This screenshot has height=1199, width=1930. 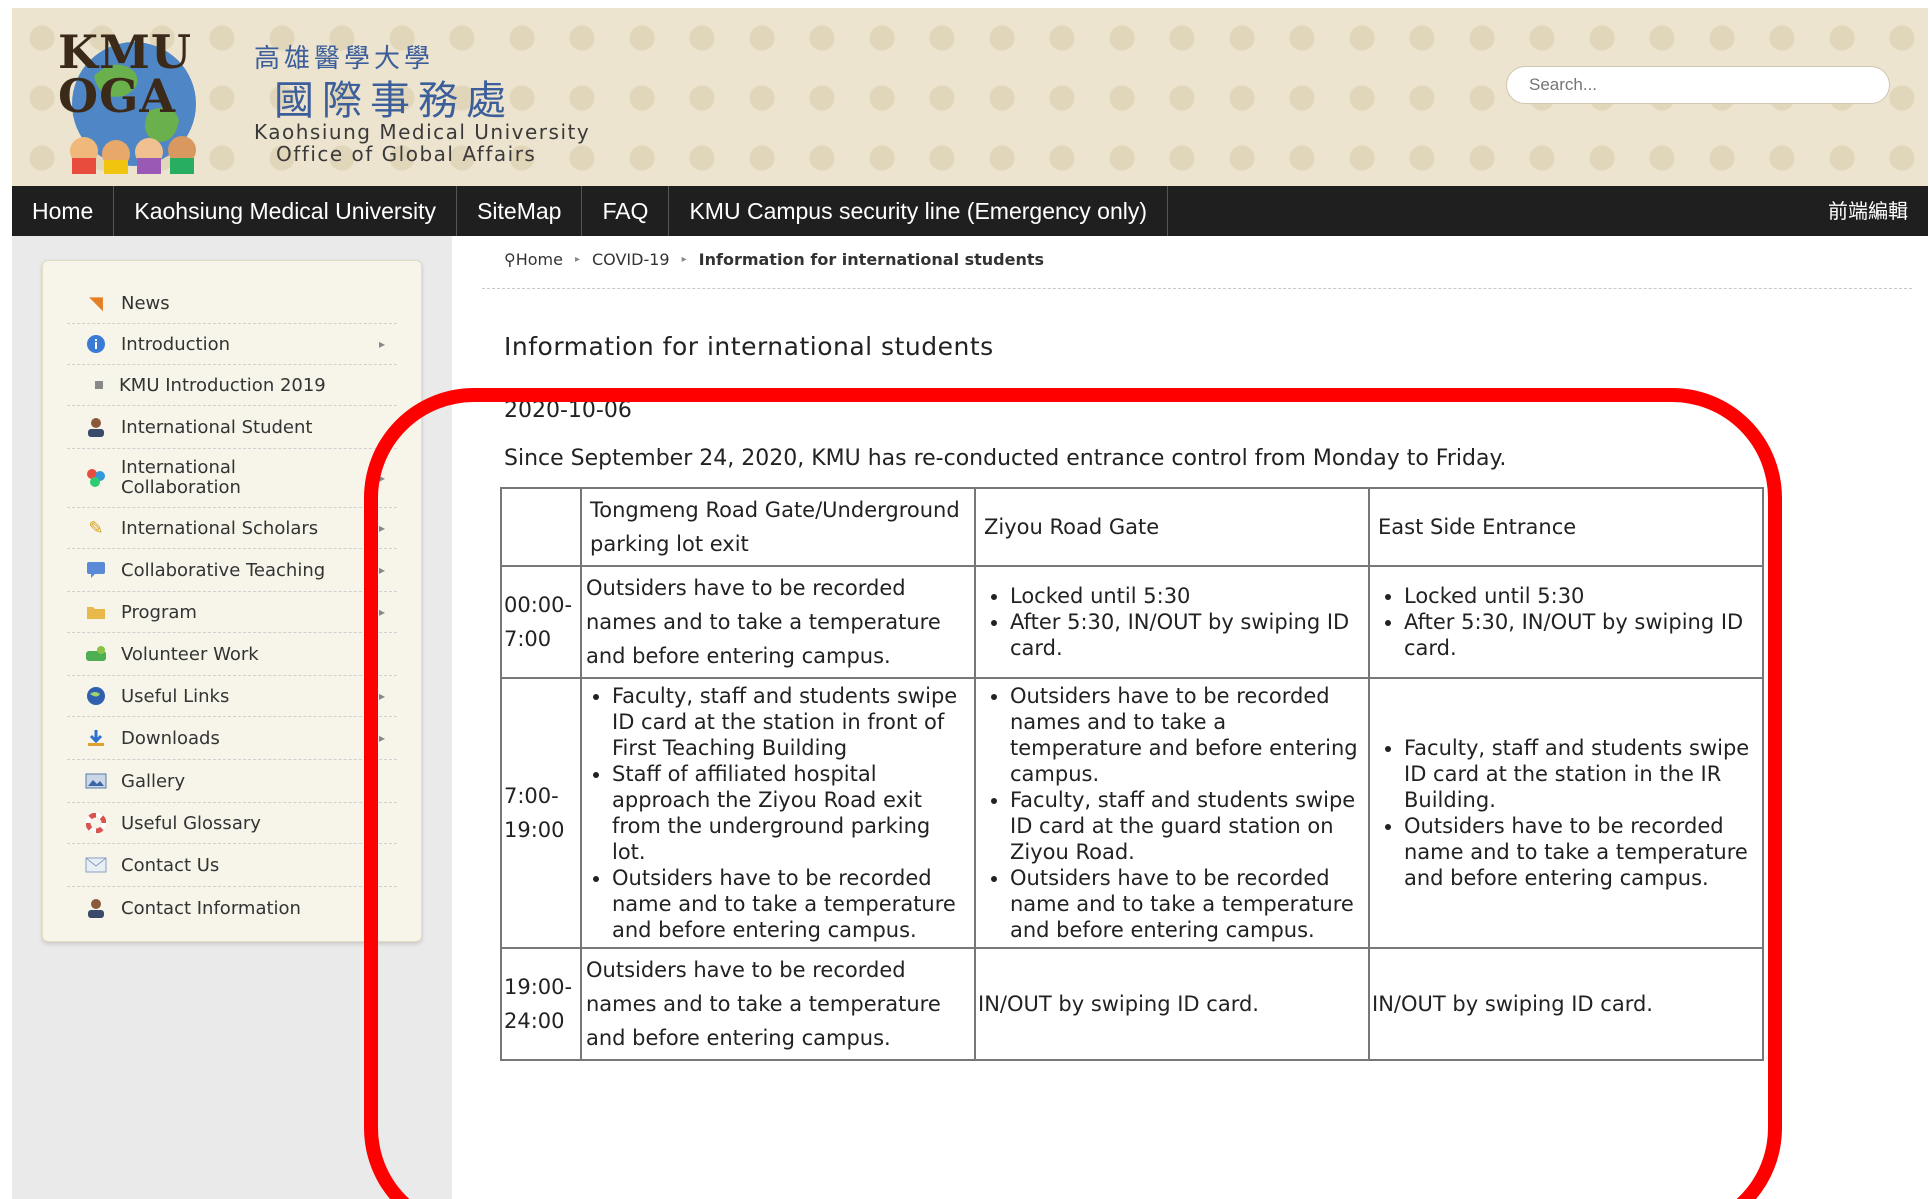 I want to click on collaboration-icon, so click(x=96, y=478).